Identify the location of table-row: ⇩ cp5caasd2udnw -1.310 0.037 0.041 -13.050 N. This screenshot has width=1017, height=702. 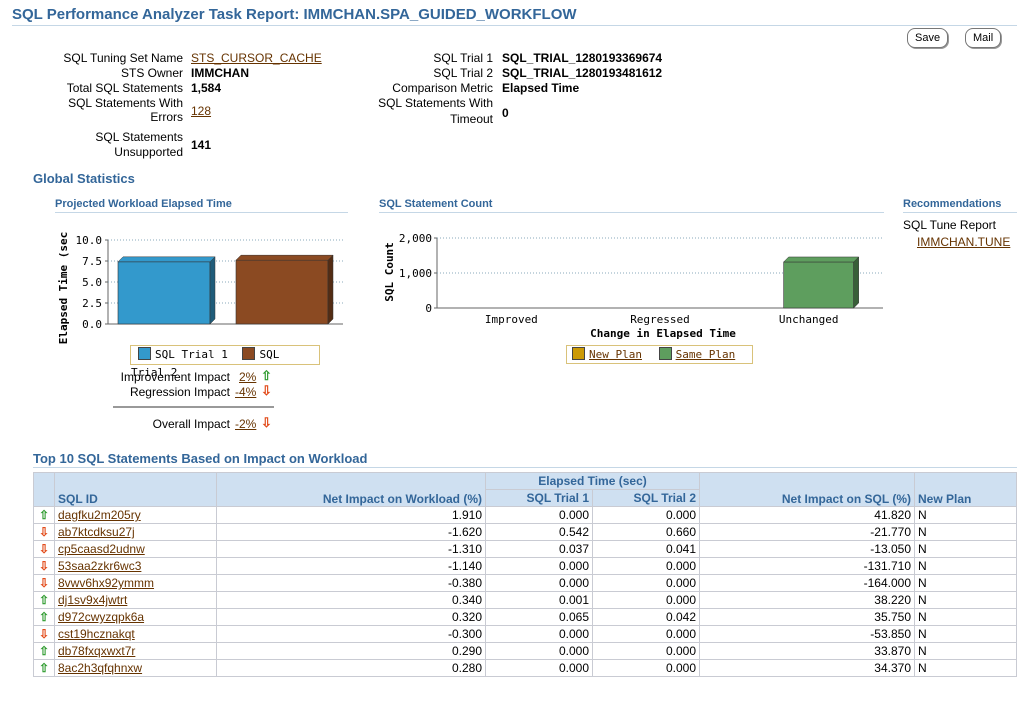
(525, 549).